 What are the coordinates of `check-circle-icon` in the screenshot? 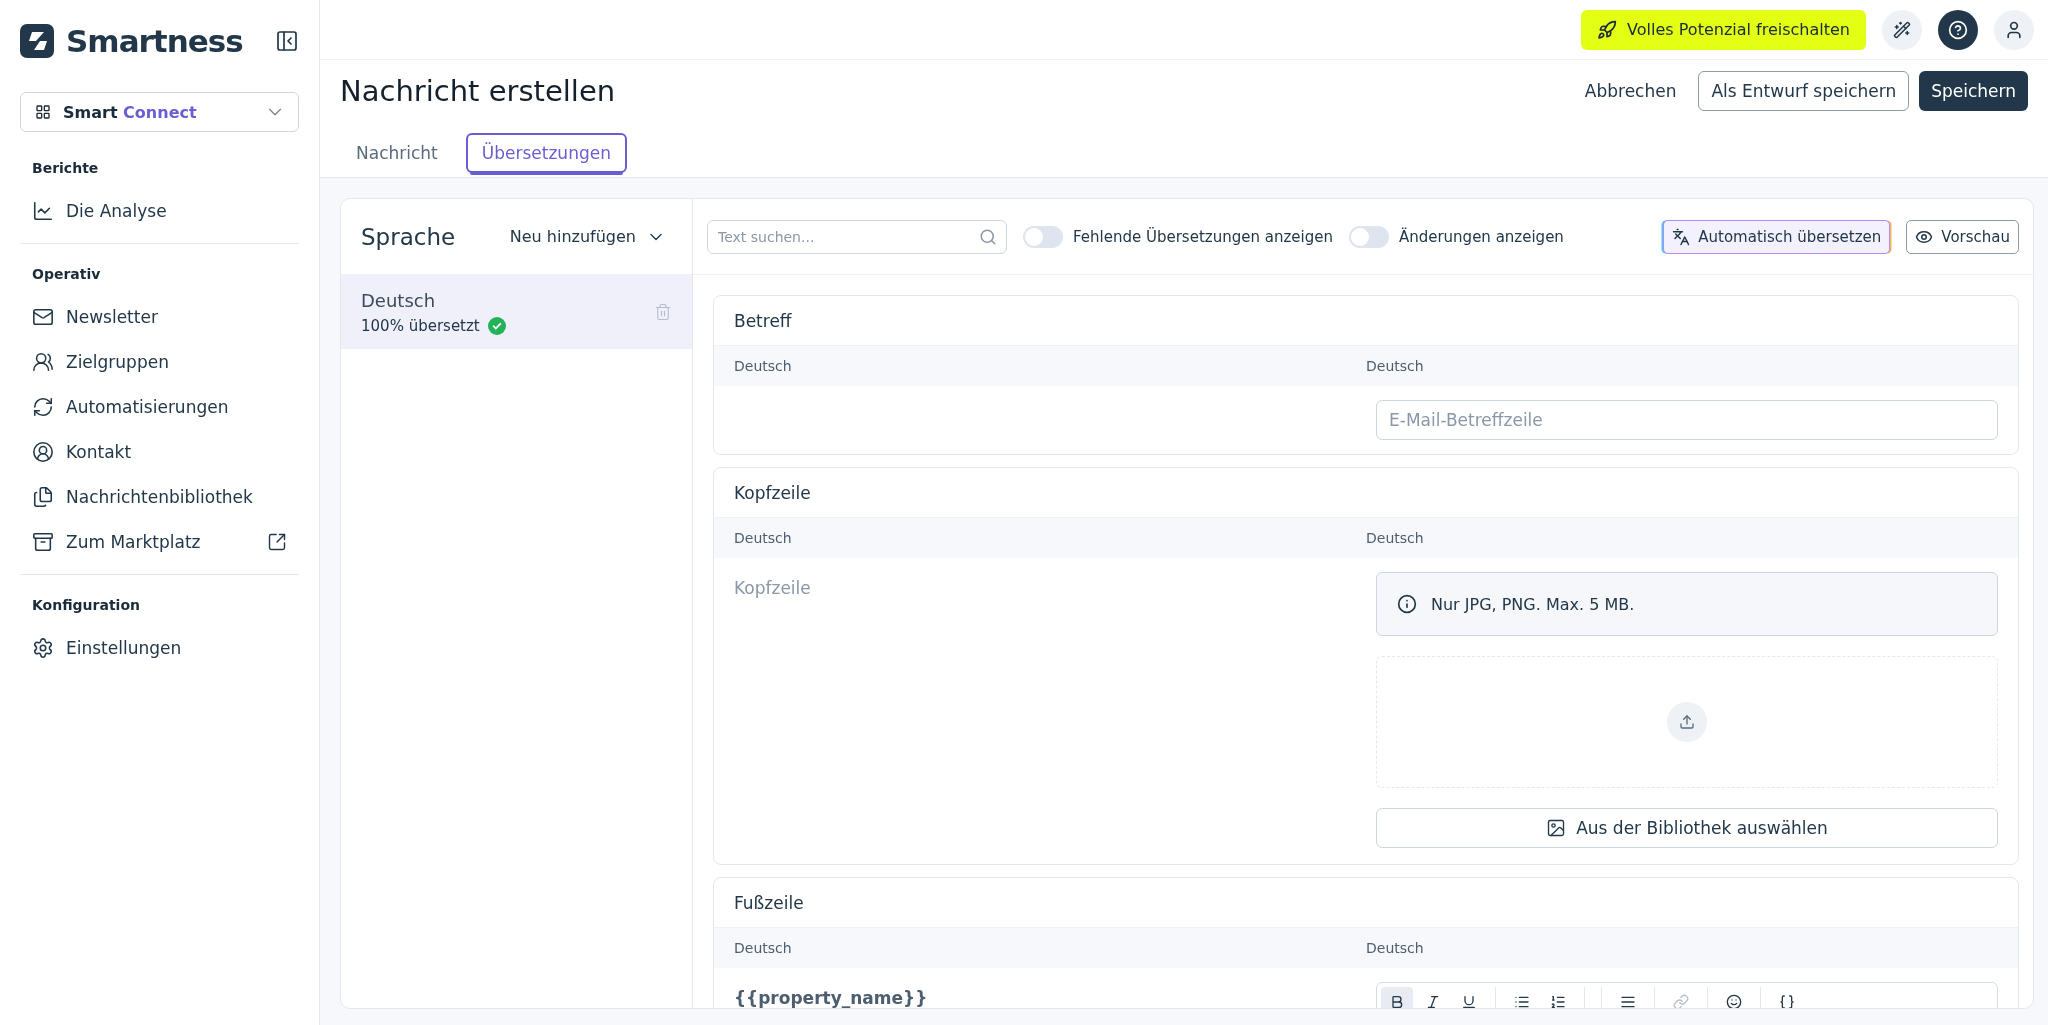 It's located at (496, 325).